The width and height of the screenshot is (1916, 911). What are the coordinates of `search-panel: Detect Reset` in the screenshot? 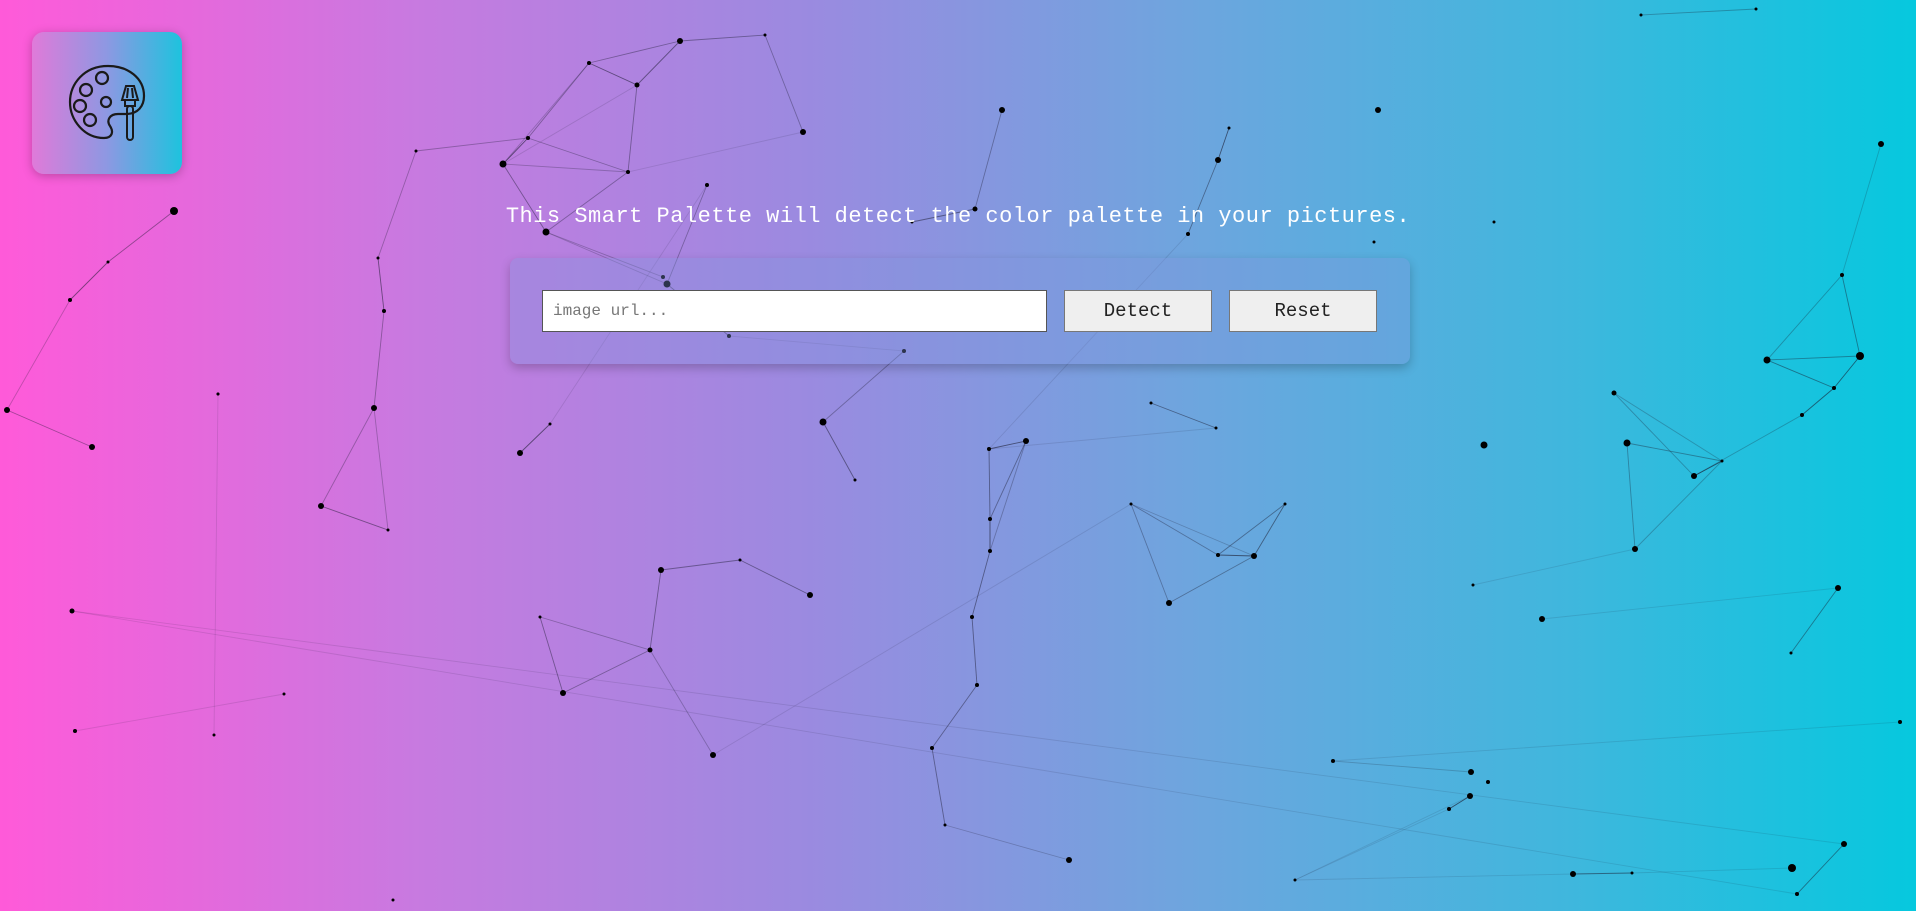 It's located at (960, 311).